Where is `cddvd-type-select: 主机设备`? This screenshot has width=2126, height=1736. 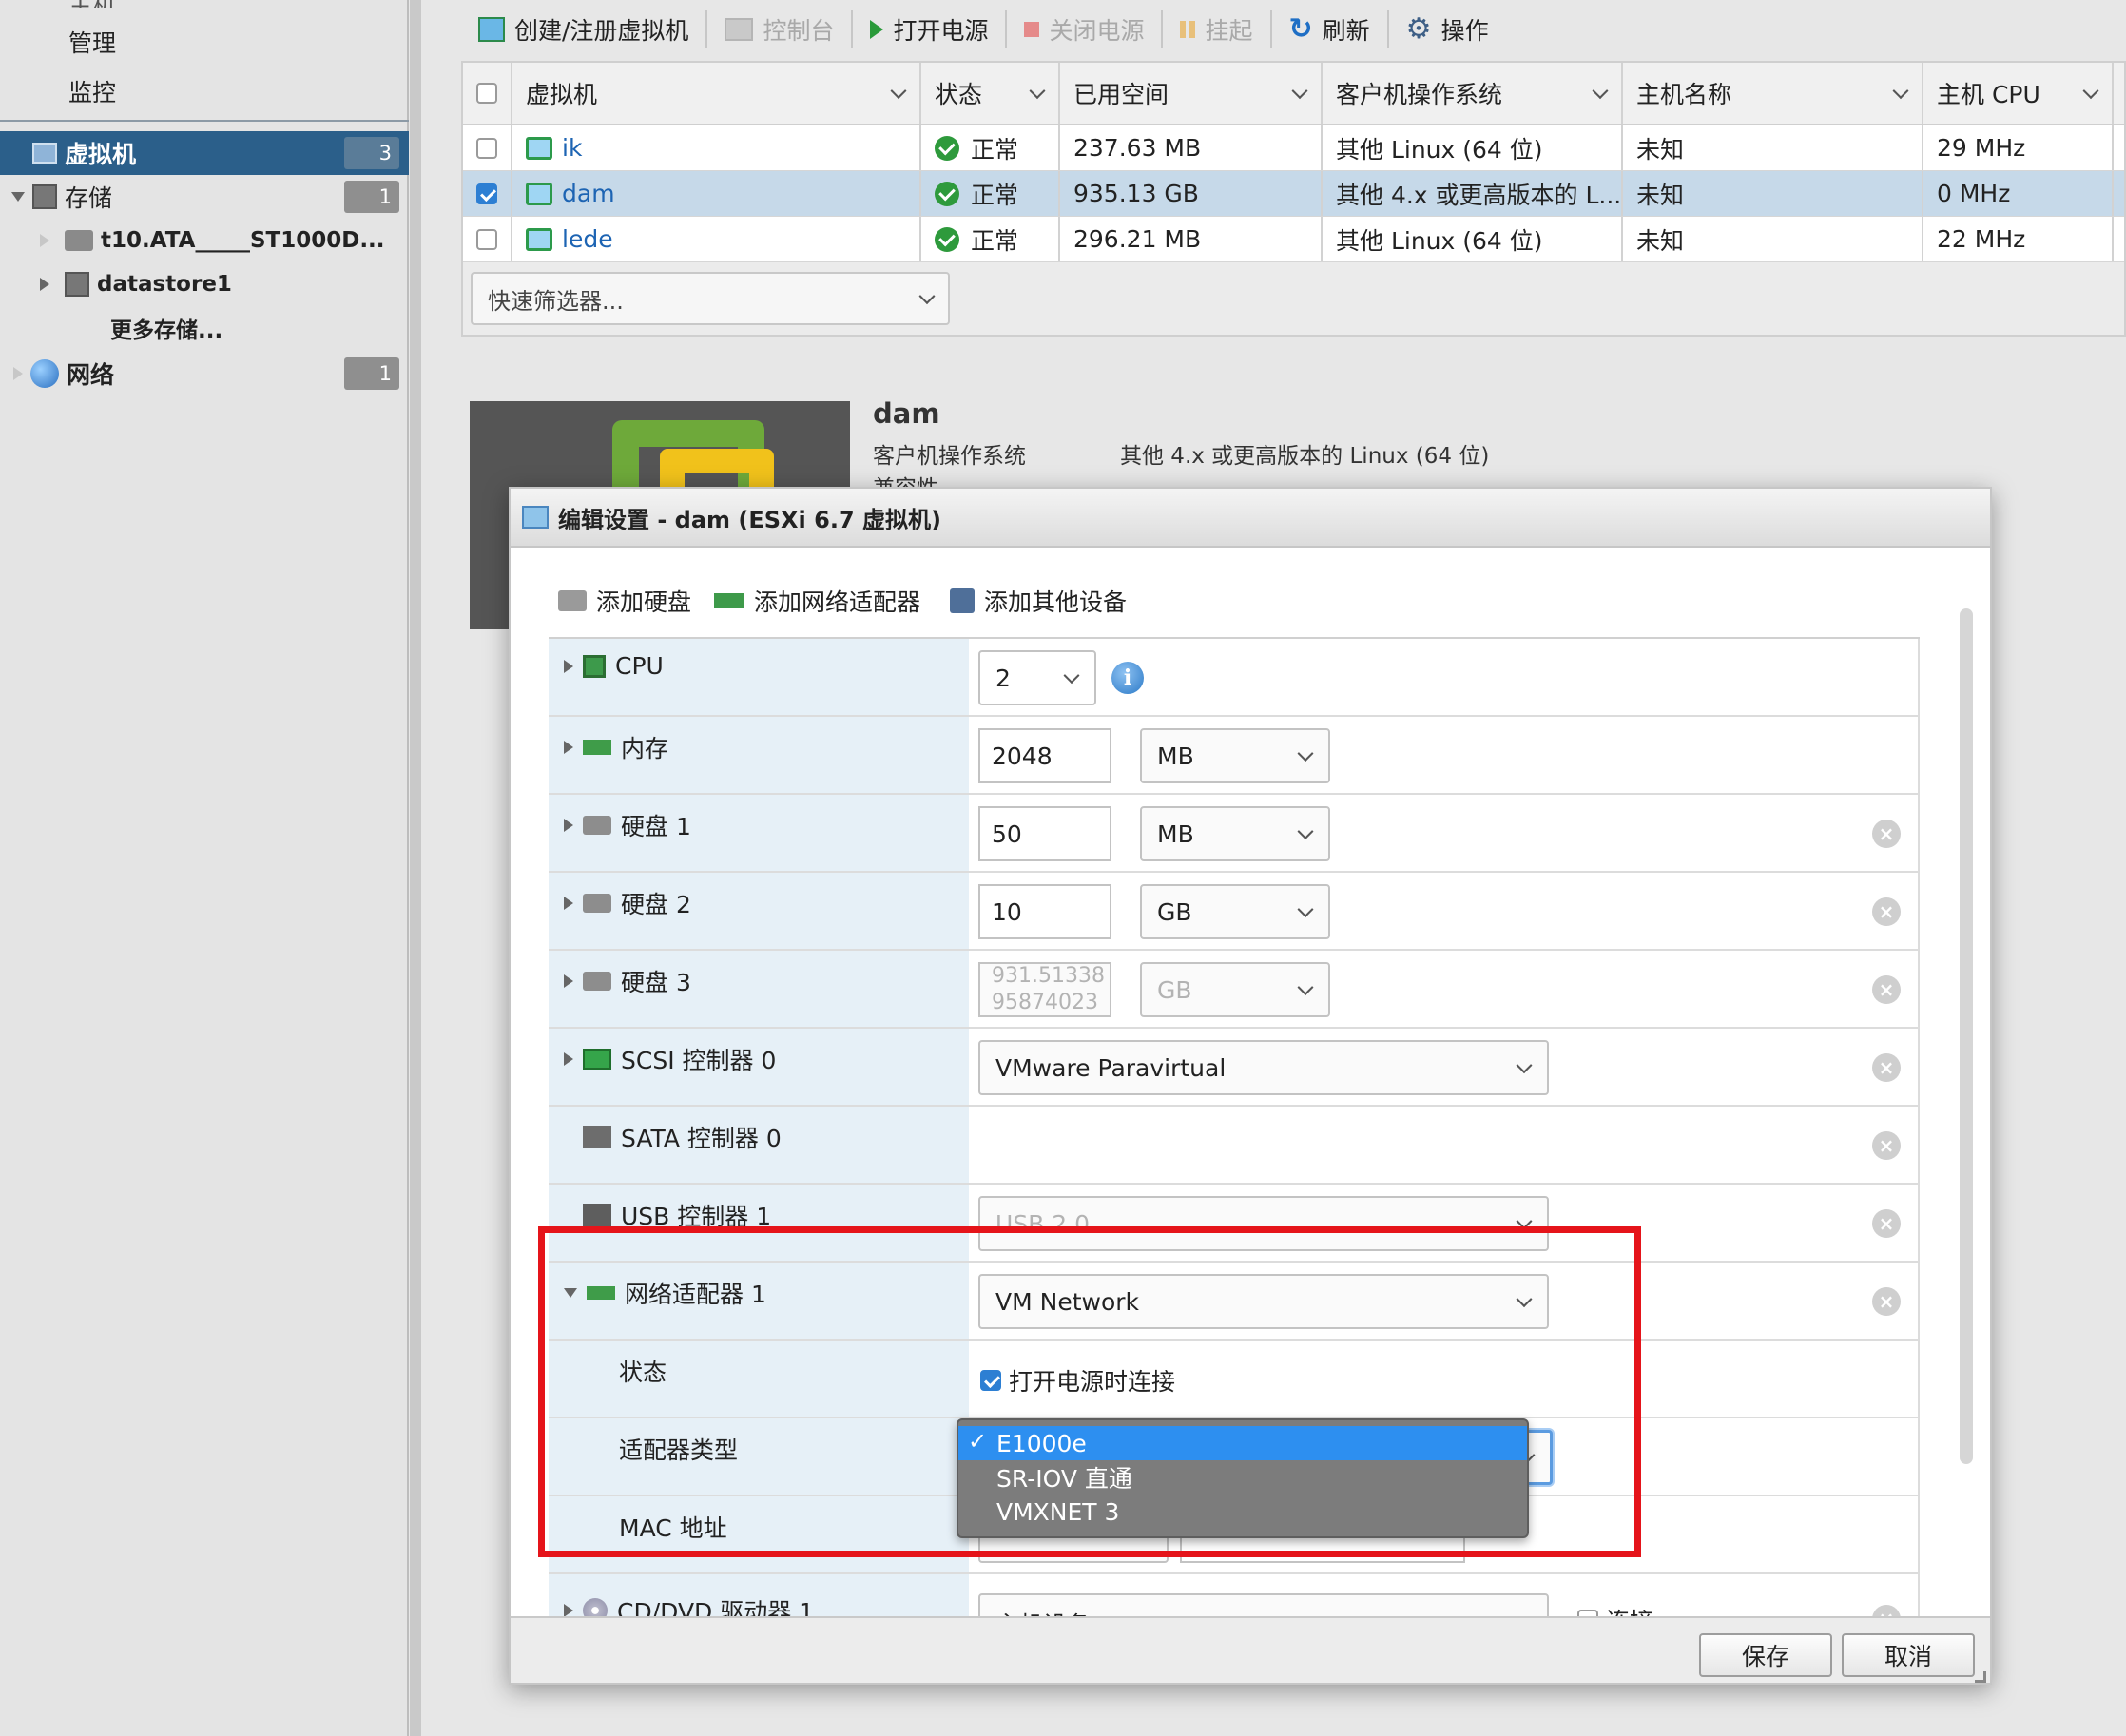 cddvd-type-select: 主机设备 is located at coordinates (1263, 1605).